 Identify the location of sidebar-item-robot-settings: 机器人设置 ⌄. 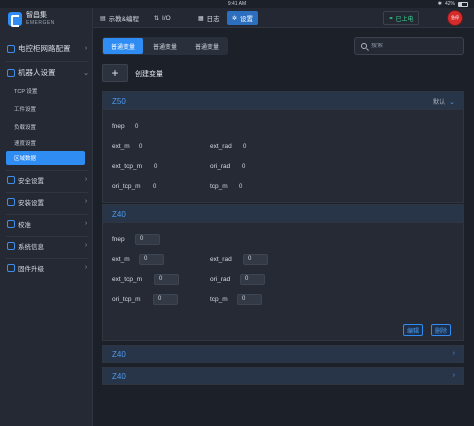
(47, 72).